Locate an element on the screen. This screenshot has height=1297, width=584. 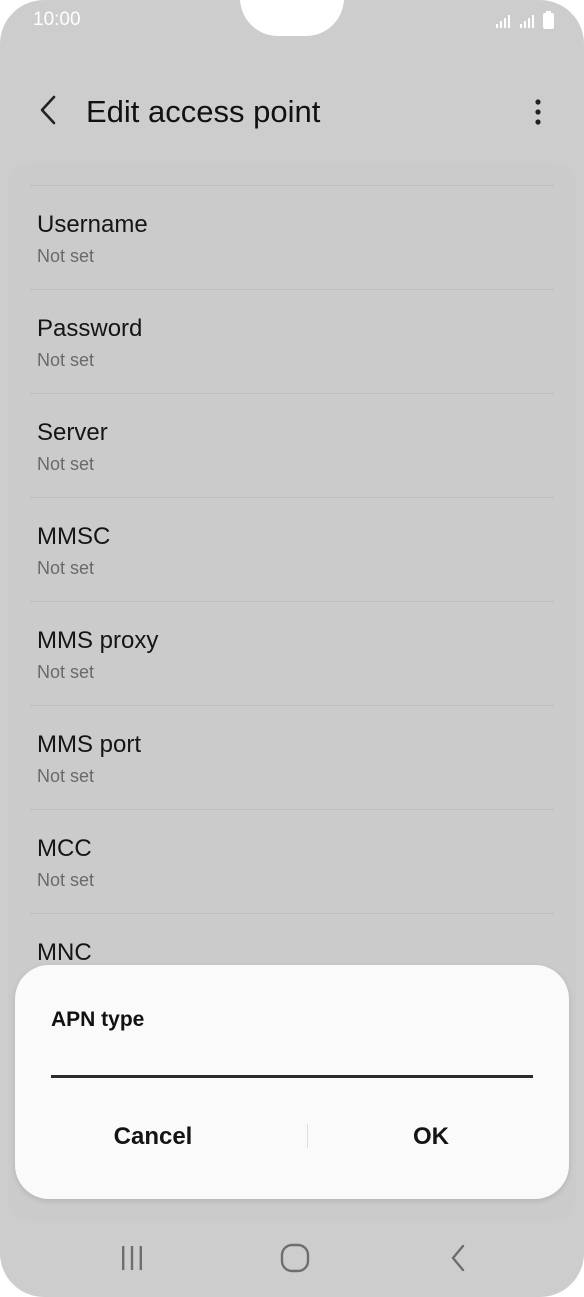
more-options-button is located at coordinates (538, 114).